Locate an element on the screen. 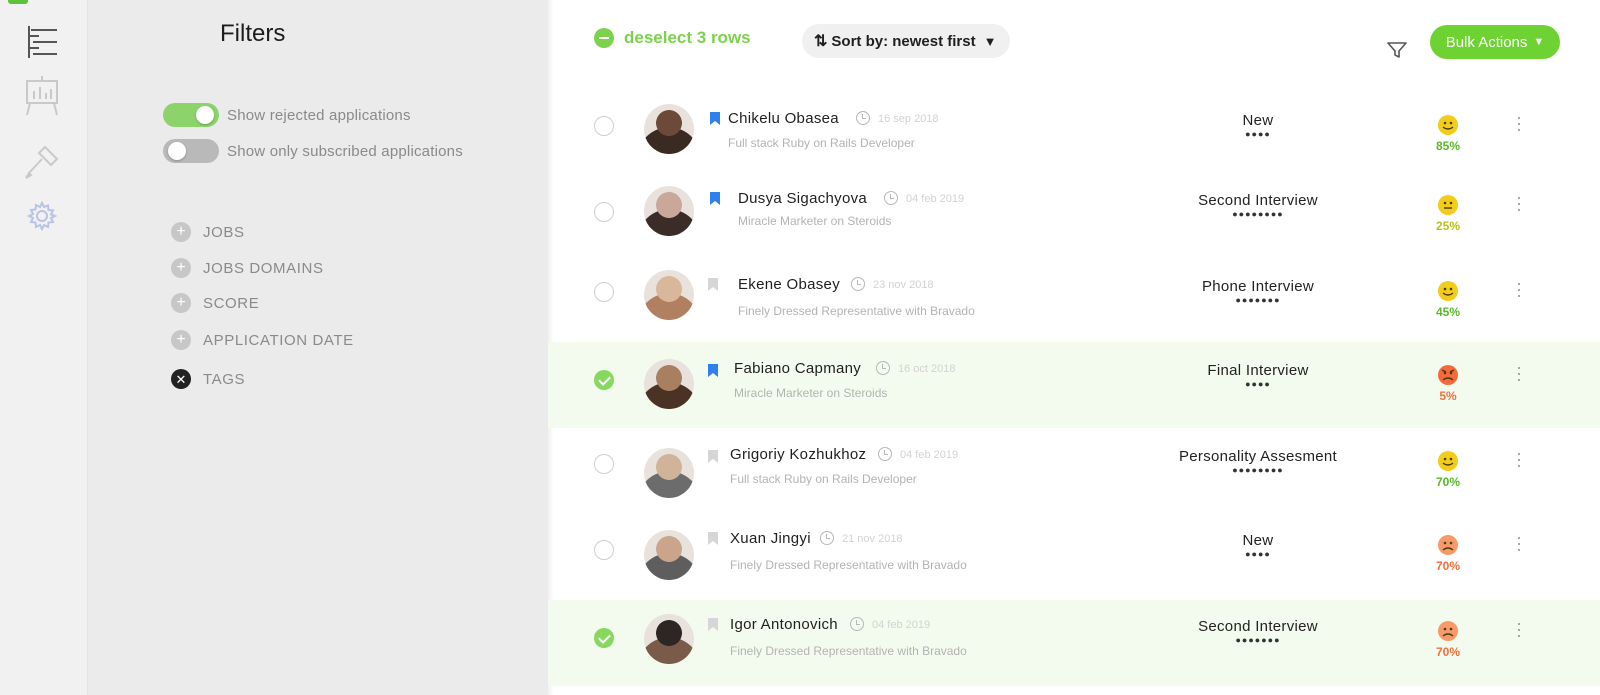 The width and height of the screenshot is (1600, 695). stage-name: New is located at coordinates (1258, 120).